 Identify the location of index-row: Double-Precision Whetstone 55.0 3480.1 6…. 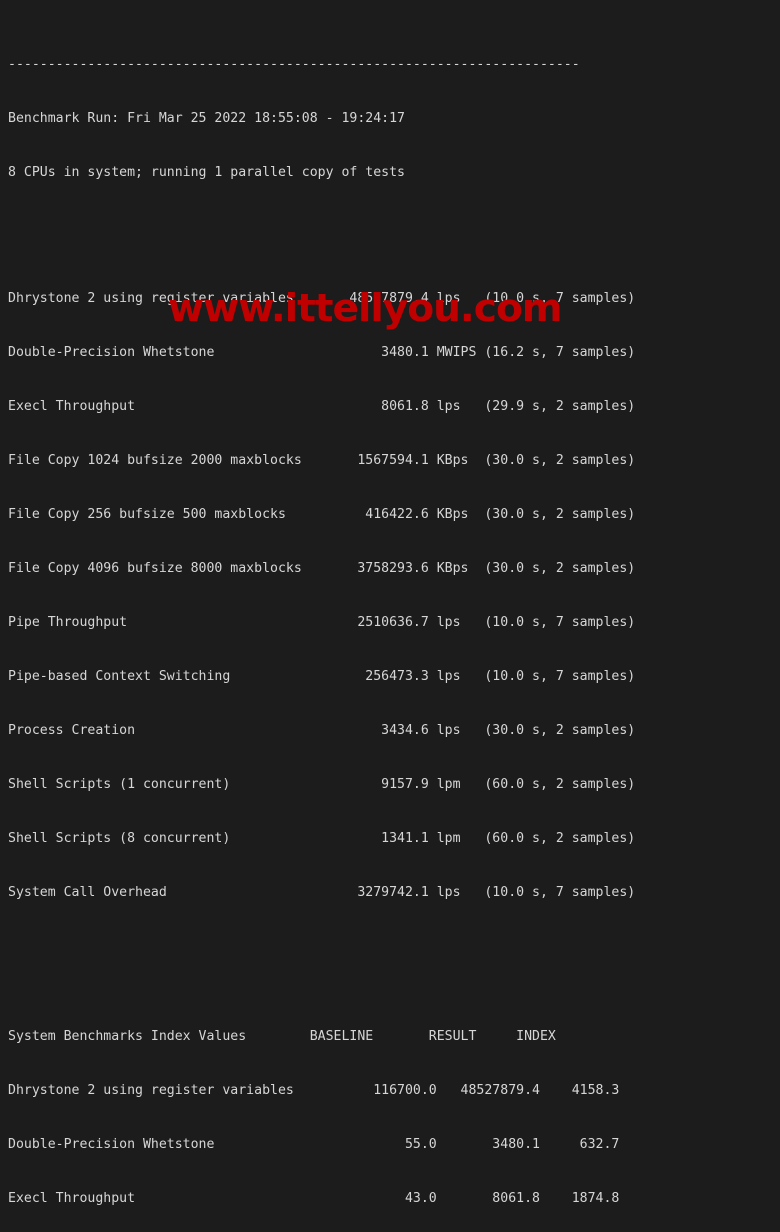
(314, 1144).